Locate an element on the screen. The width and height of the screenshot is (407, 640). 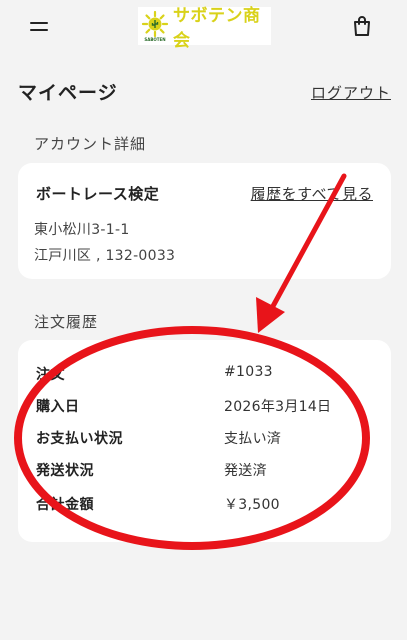
shipping-status-value: 発送済 is located at coordinates (245, 471).